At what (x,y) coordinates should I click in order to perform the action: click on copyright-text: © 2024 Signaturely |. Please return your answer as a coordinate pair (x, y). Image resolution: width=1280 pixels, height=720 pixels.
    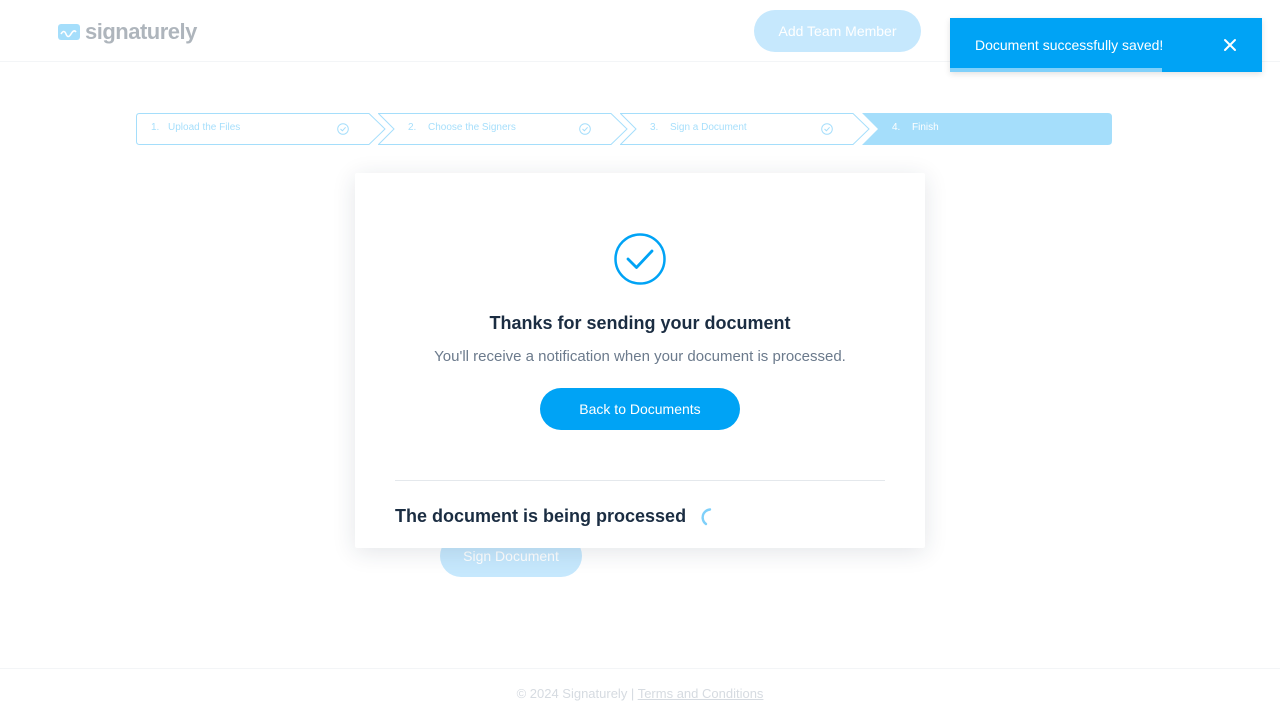
    Looking at the image, I should click on (577, 693).